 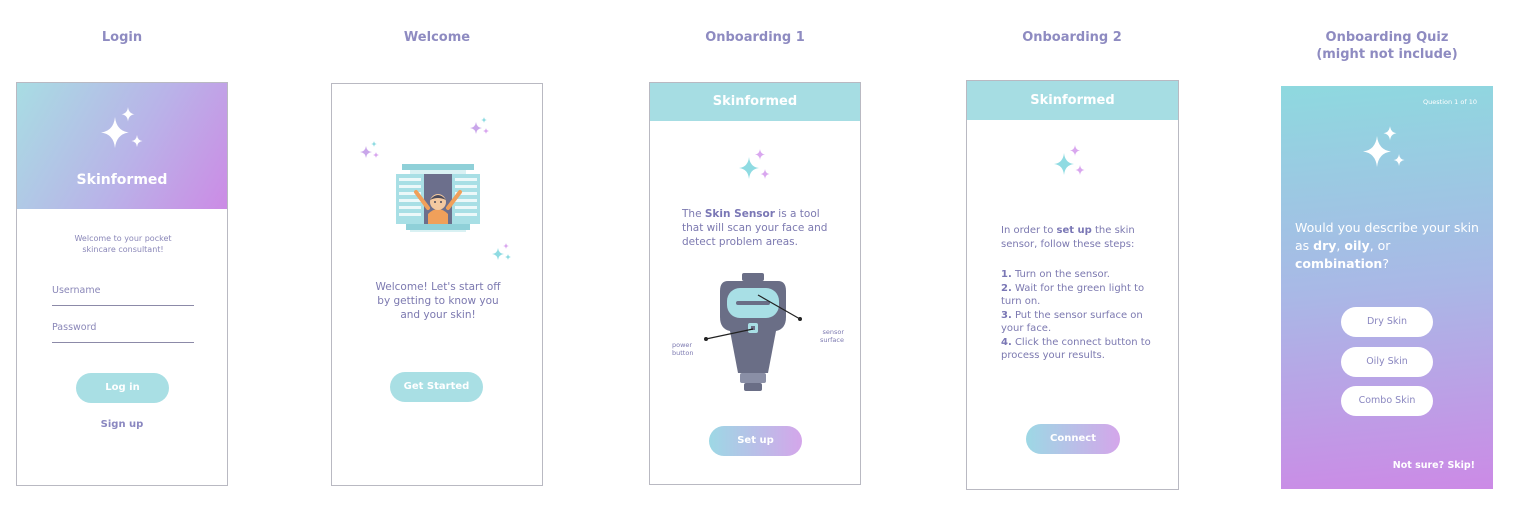 I want to click on question-counter: Question 1 of 10, so click(x=1450, y=102).